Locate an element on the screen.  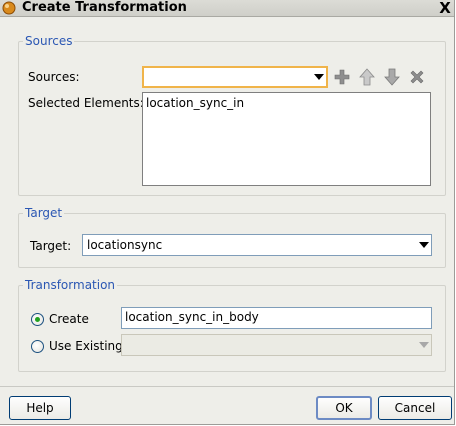
close-button: X is located at coordinates (445, 8).